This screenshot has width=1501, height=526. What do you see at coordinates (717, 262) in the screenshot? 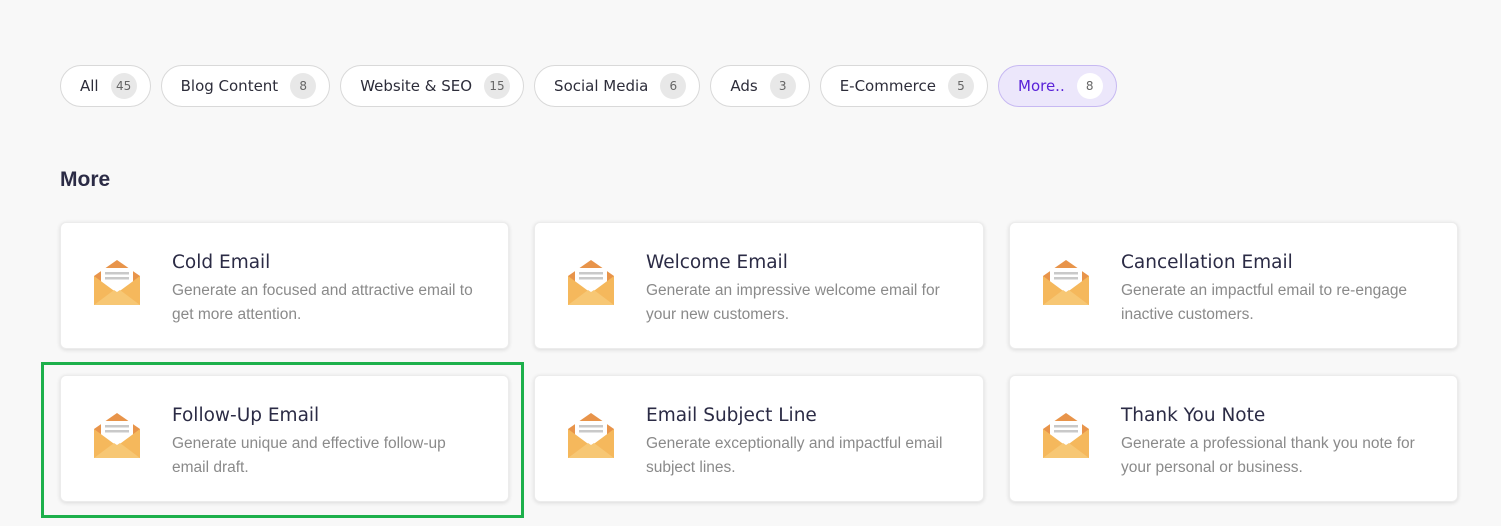
I see `card-title: Welcome Email` at bounding box center [717, 262].